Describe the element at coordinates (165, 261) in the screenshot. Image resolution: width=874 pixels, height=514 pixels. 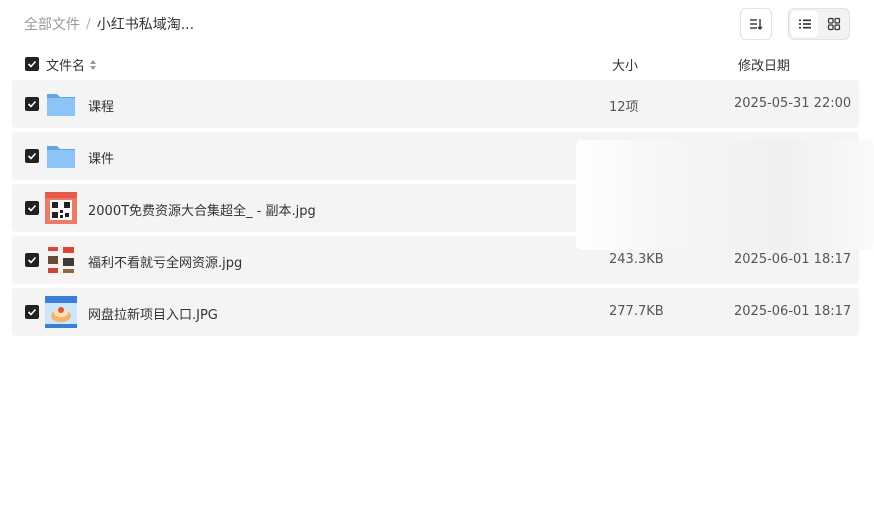
I see `file-name: 福利不看就亏全网资源.jpg` at that location.